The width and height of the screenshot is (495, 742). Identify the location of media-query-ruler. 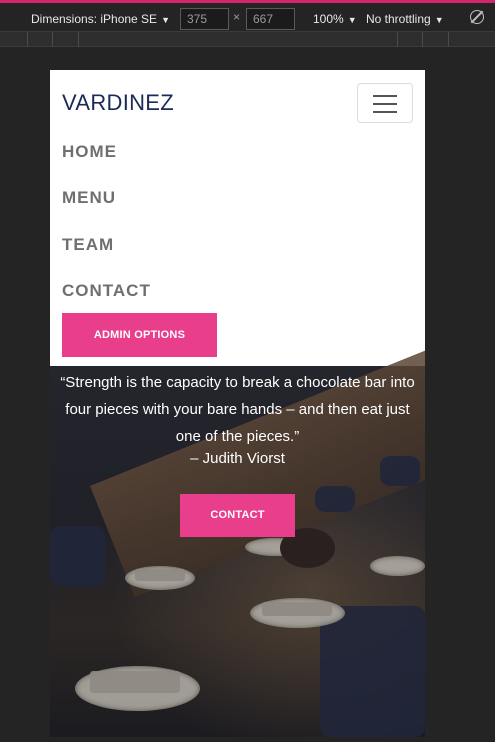
(247, 39).